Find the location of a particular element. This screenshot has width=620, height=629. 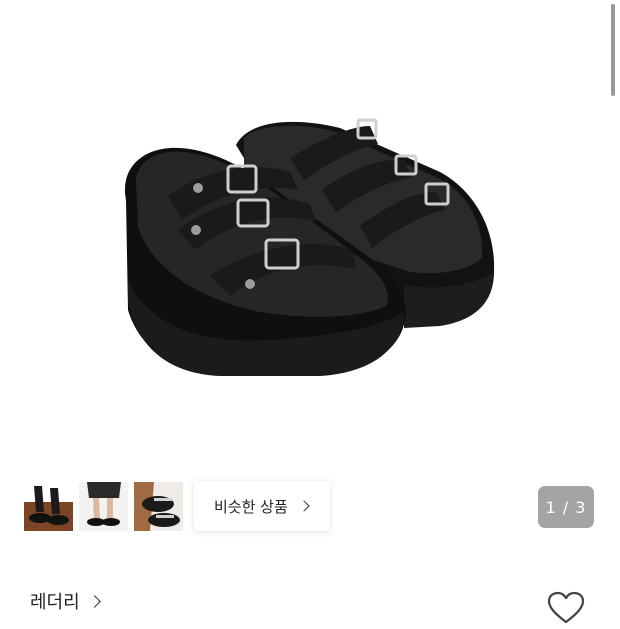

thumbnail-strip: 비슷한 상품 is located at coordinates (177, 506).